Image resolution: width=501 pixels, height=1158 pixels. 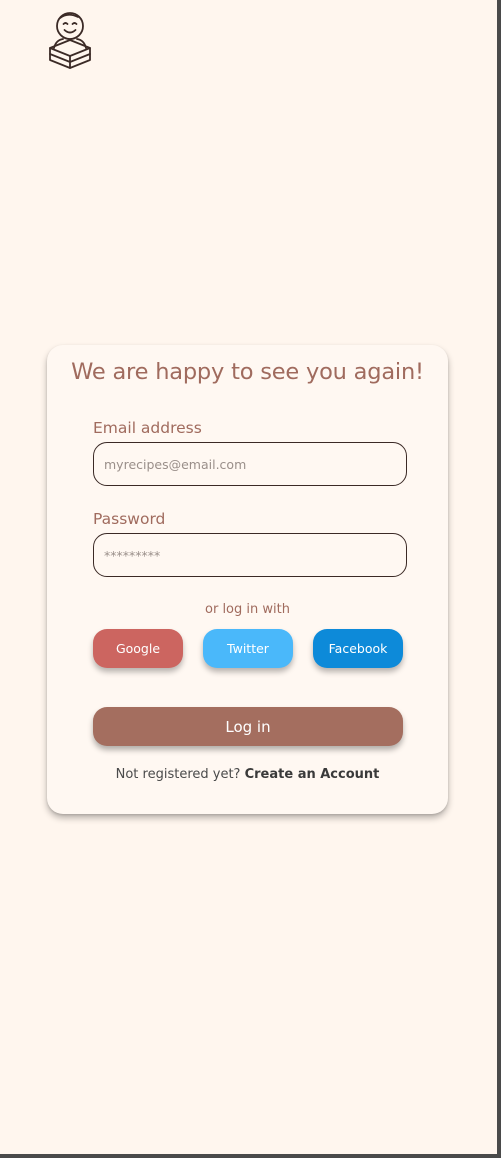 I want to click on password-field, so click(x=250, y=555).